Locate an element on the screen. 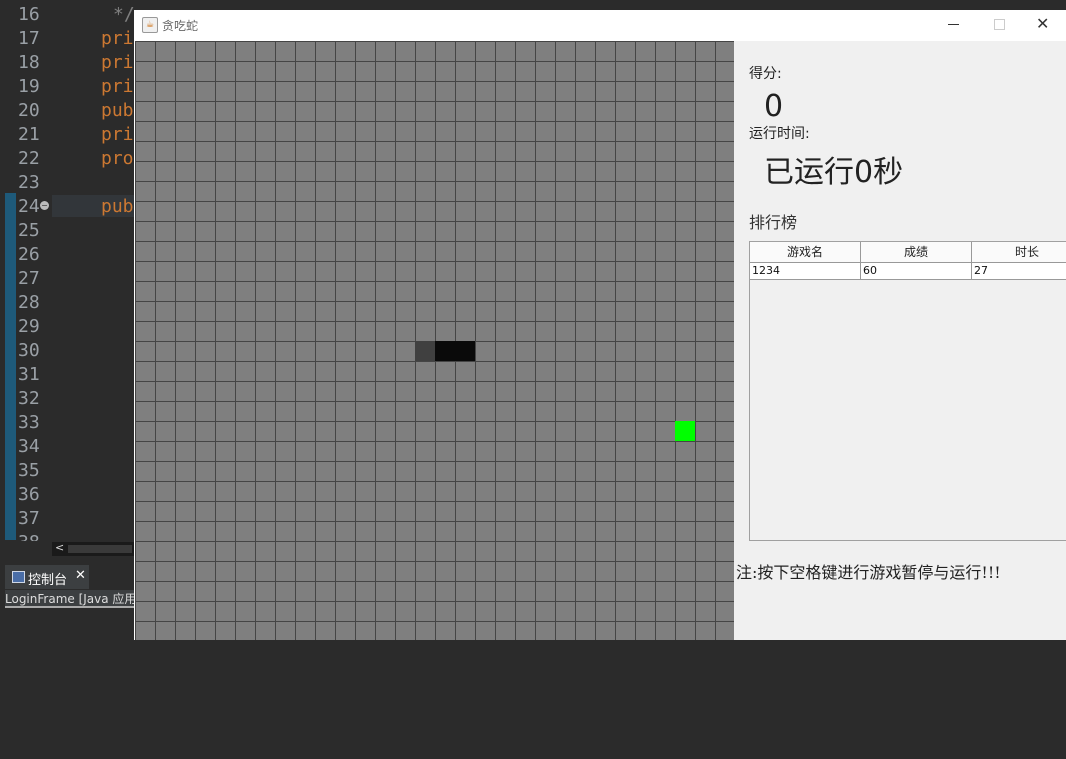 The height and width of the screenshot is (759, 1066). line-number: 33 is located at coordinates (29, 422).